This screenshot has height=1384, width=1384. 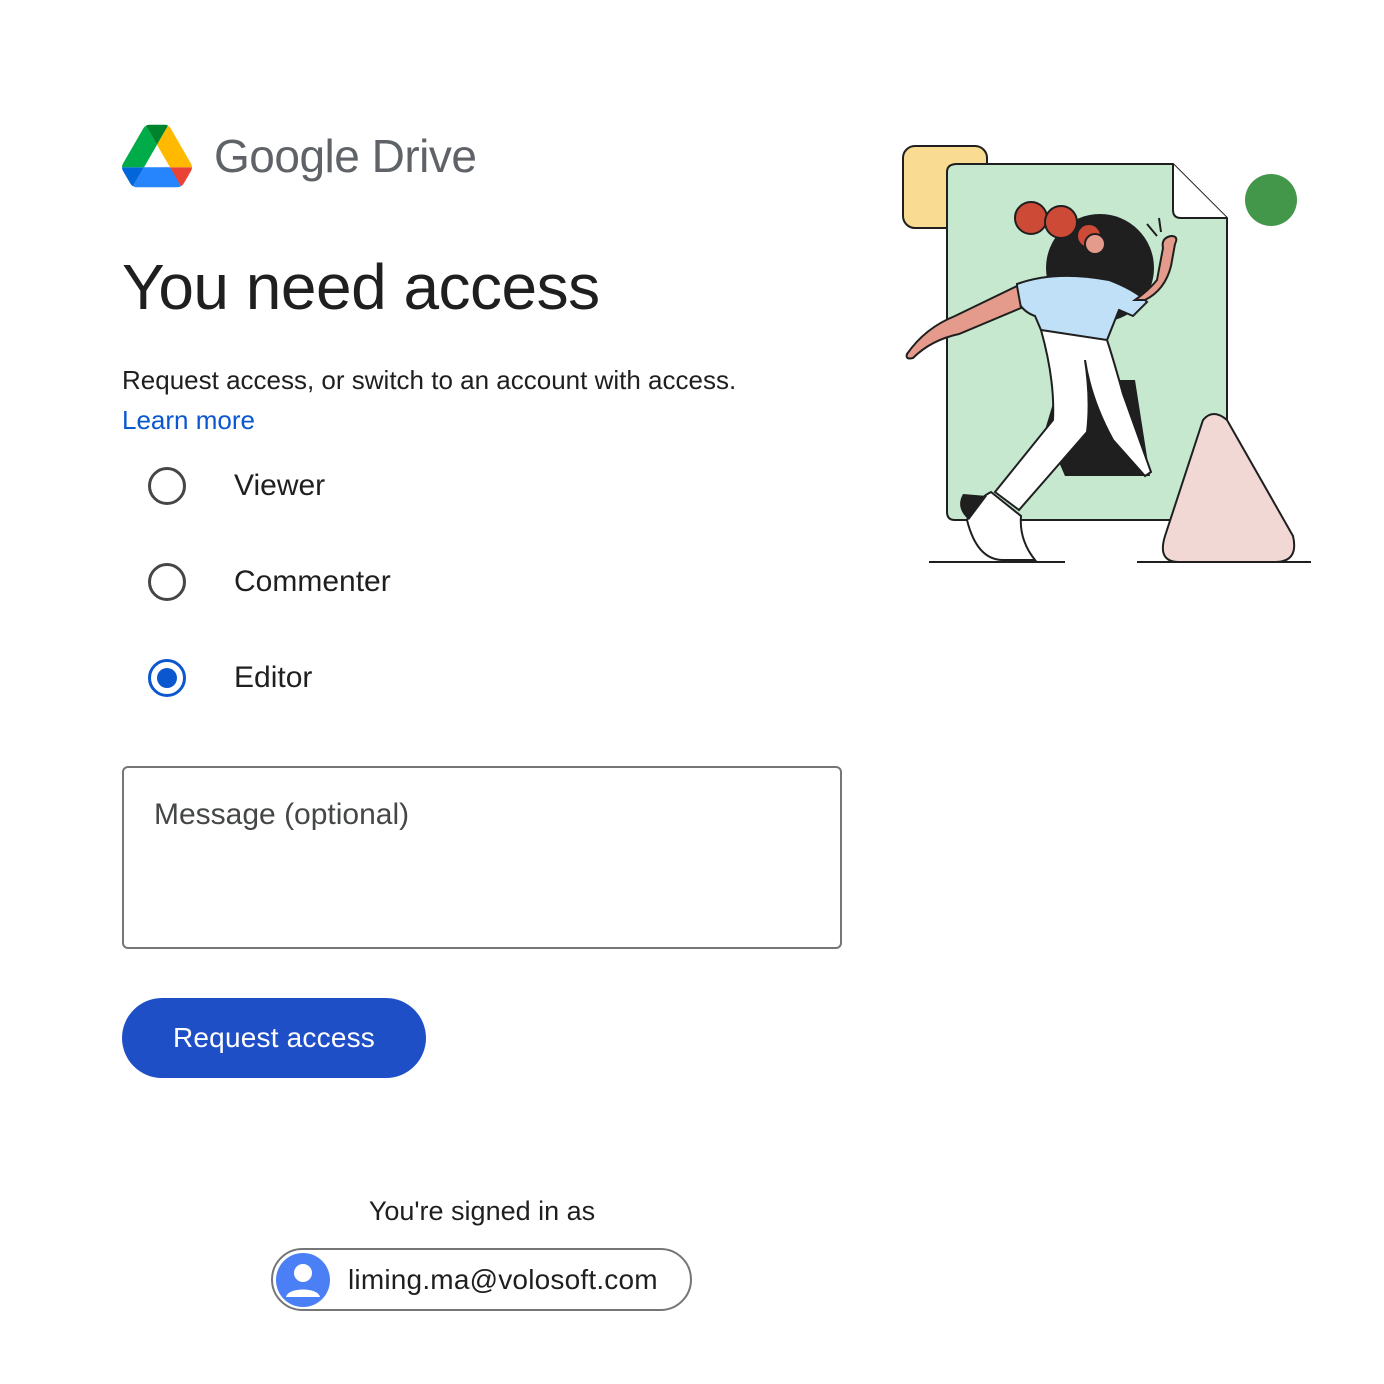 What do you see at coordinates (503, 1279) in the screenshot?
I see `account-email: liming.ma@volosoft.com` at bounding box center [503, 1279].